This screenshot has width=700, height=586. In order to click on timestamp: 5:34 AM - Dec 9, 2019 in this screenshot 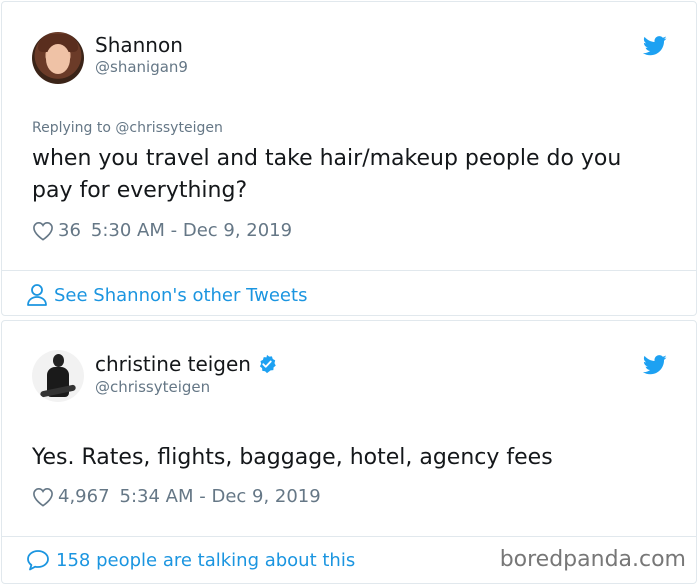, I will do `click(220, 496)`.